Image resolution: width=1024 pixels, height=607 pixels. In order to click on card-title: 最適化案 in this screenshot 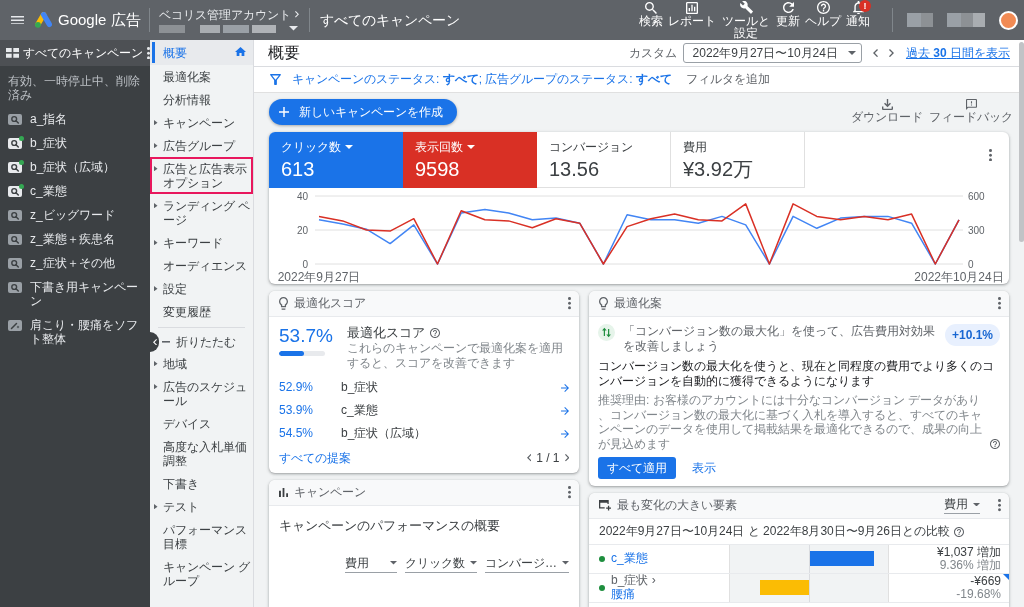, I will do `click(638, 303)`.